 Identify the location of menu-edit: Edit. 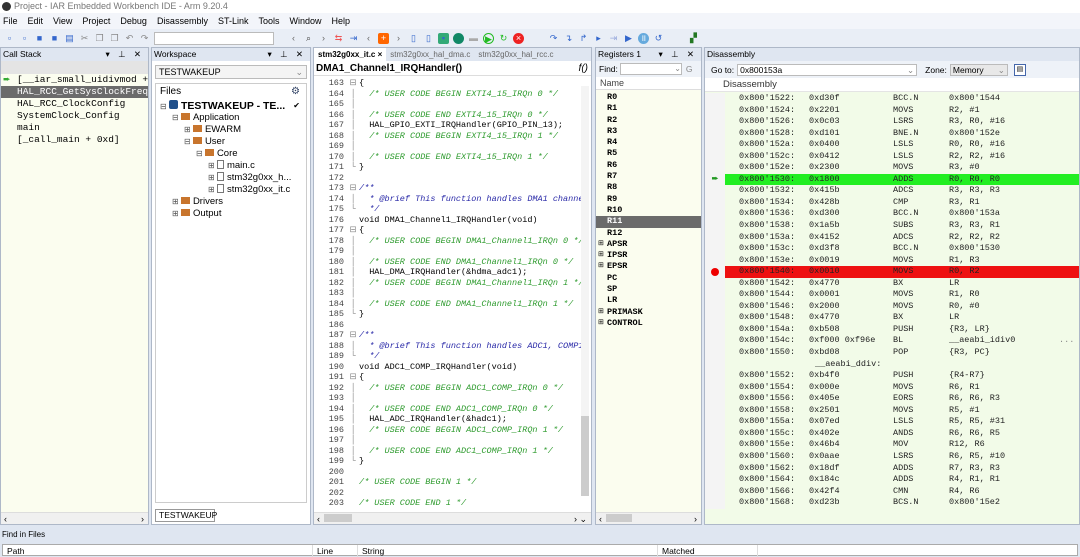
(36, 21).